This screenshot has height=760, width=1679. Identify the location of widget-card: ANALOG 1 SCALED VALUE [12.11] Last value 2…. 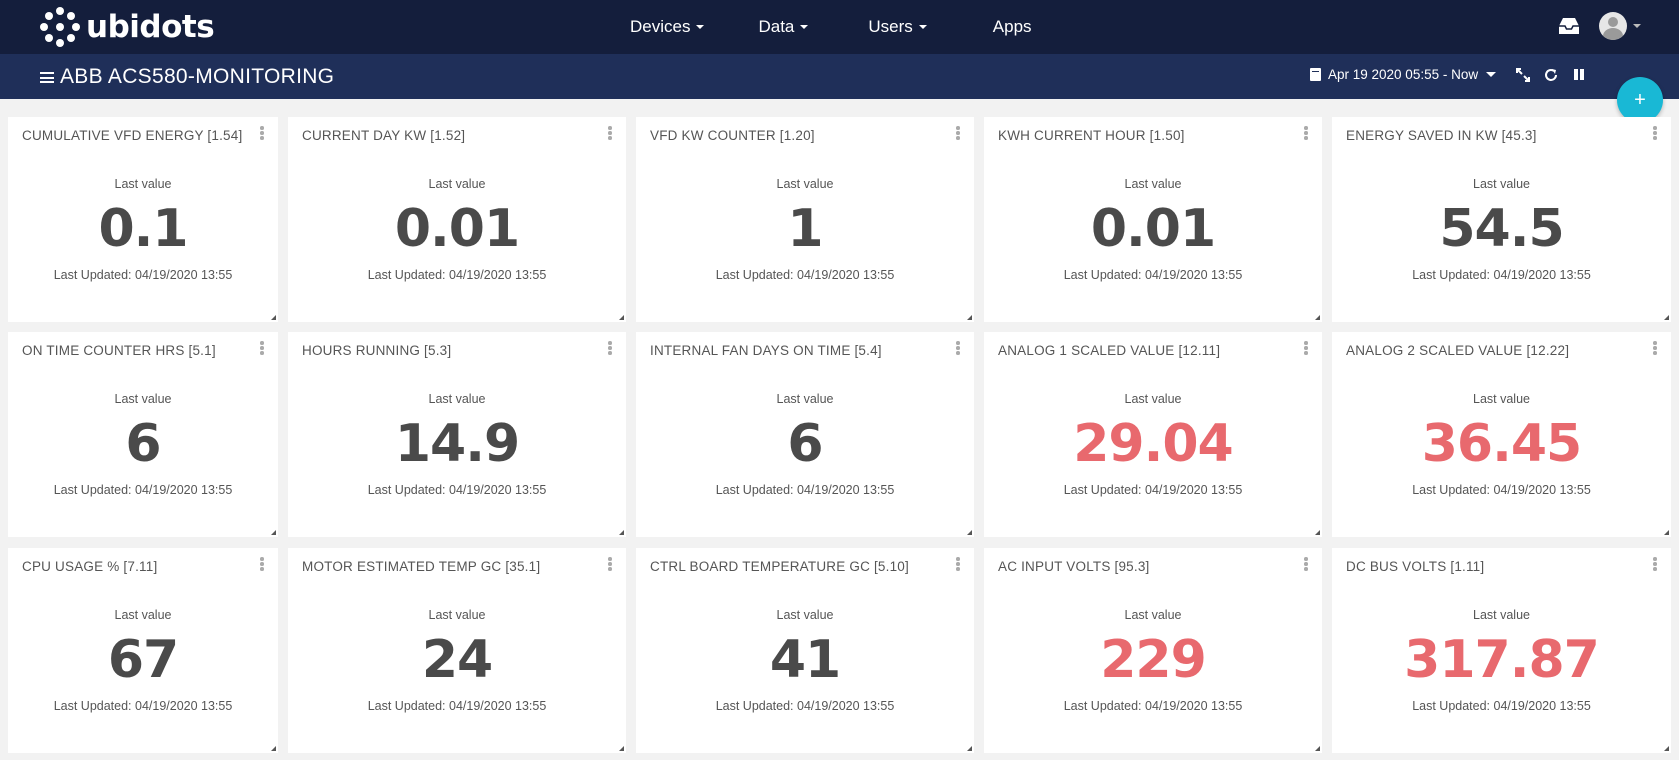
(1153, 434).